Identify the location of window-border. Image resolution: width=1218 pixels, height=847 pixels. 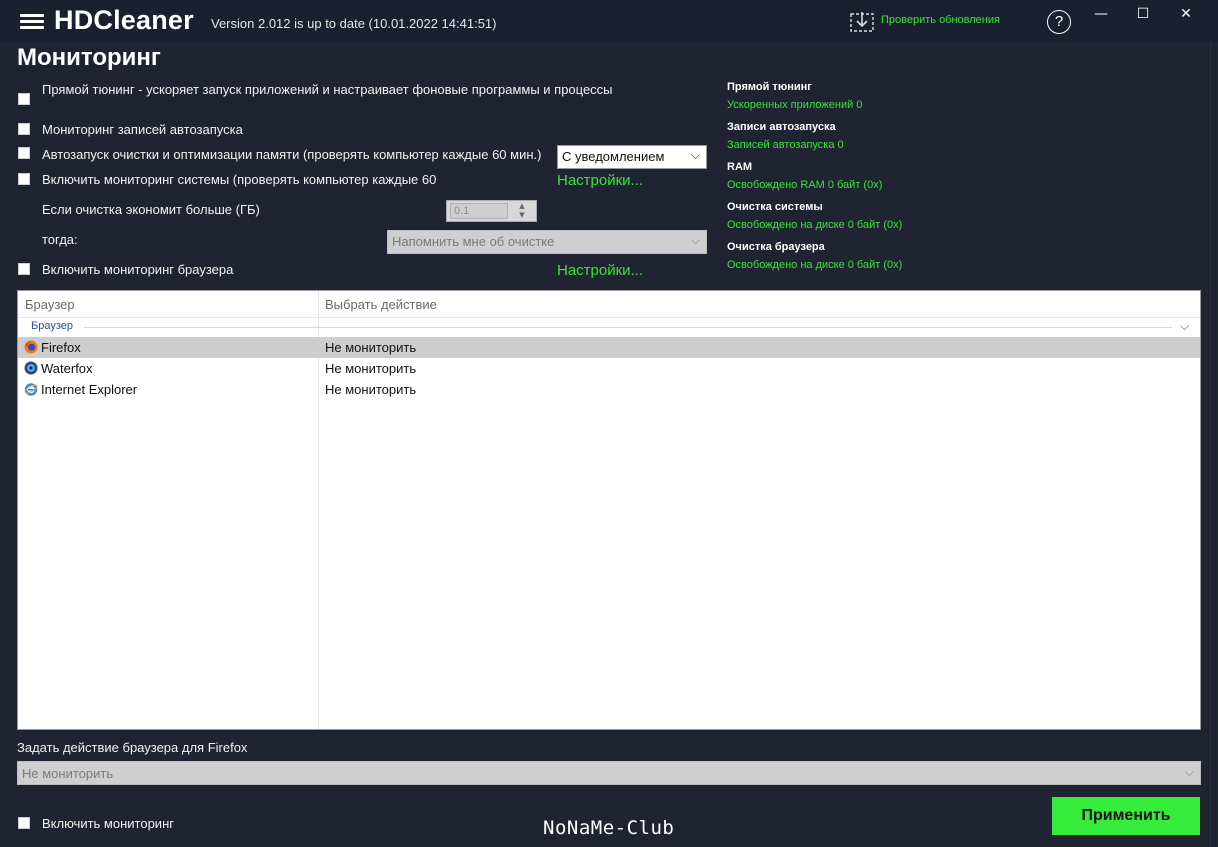
(1210, 444).